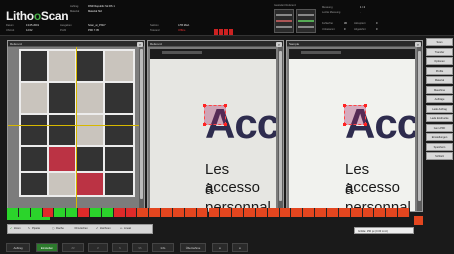  Describe the element at coordinates (73, 247) in the screenshot. I see `bottom-button-2: <<` at that location.